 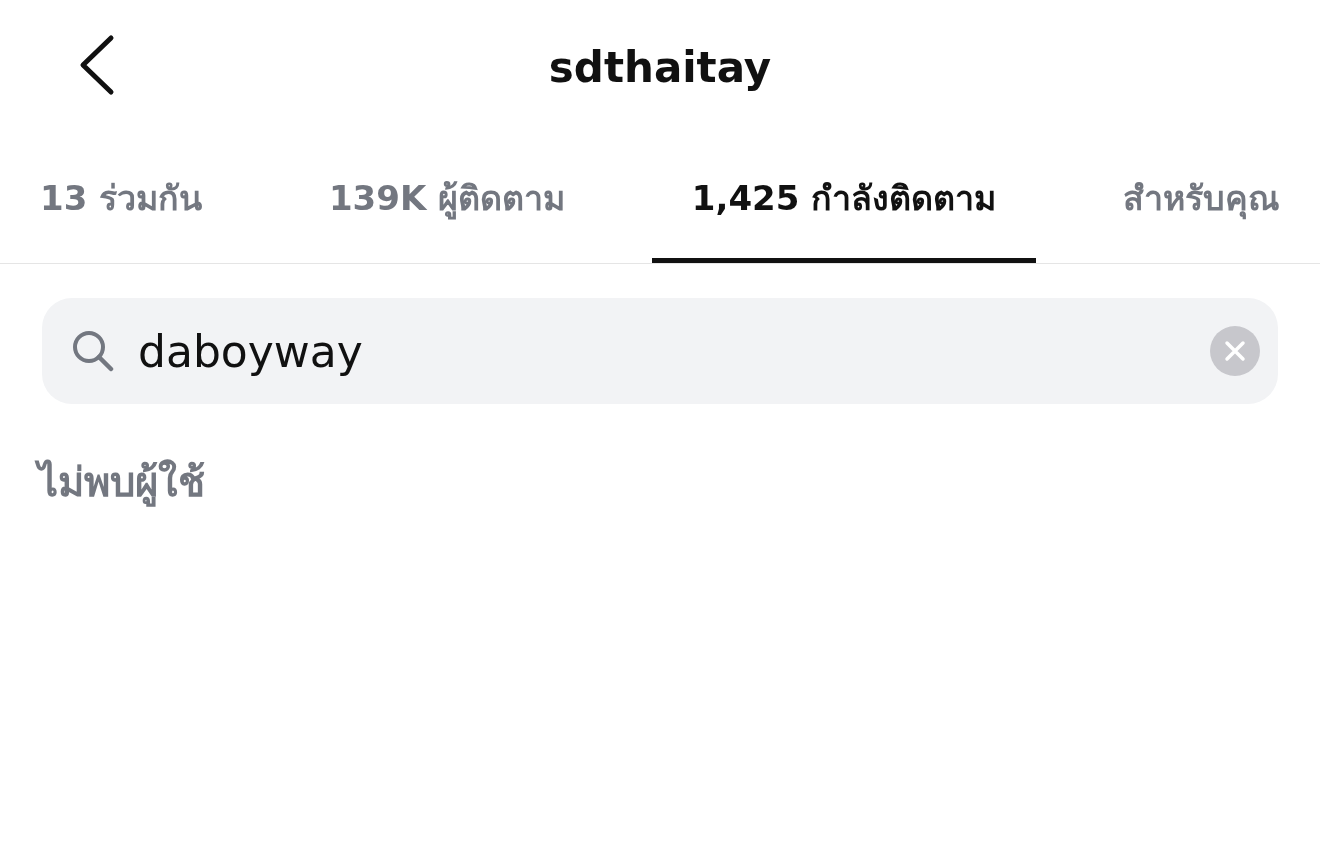 What do you see at coordinates (1201, 199) in the screenshot?
I see `tab: สำหรับคุณ` at bounding box center [1201, 199].